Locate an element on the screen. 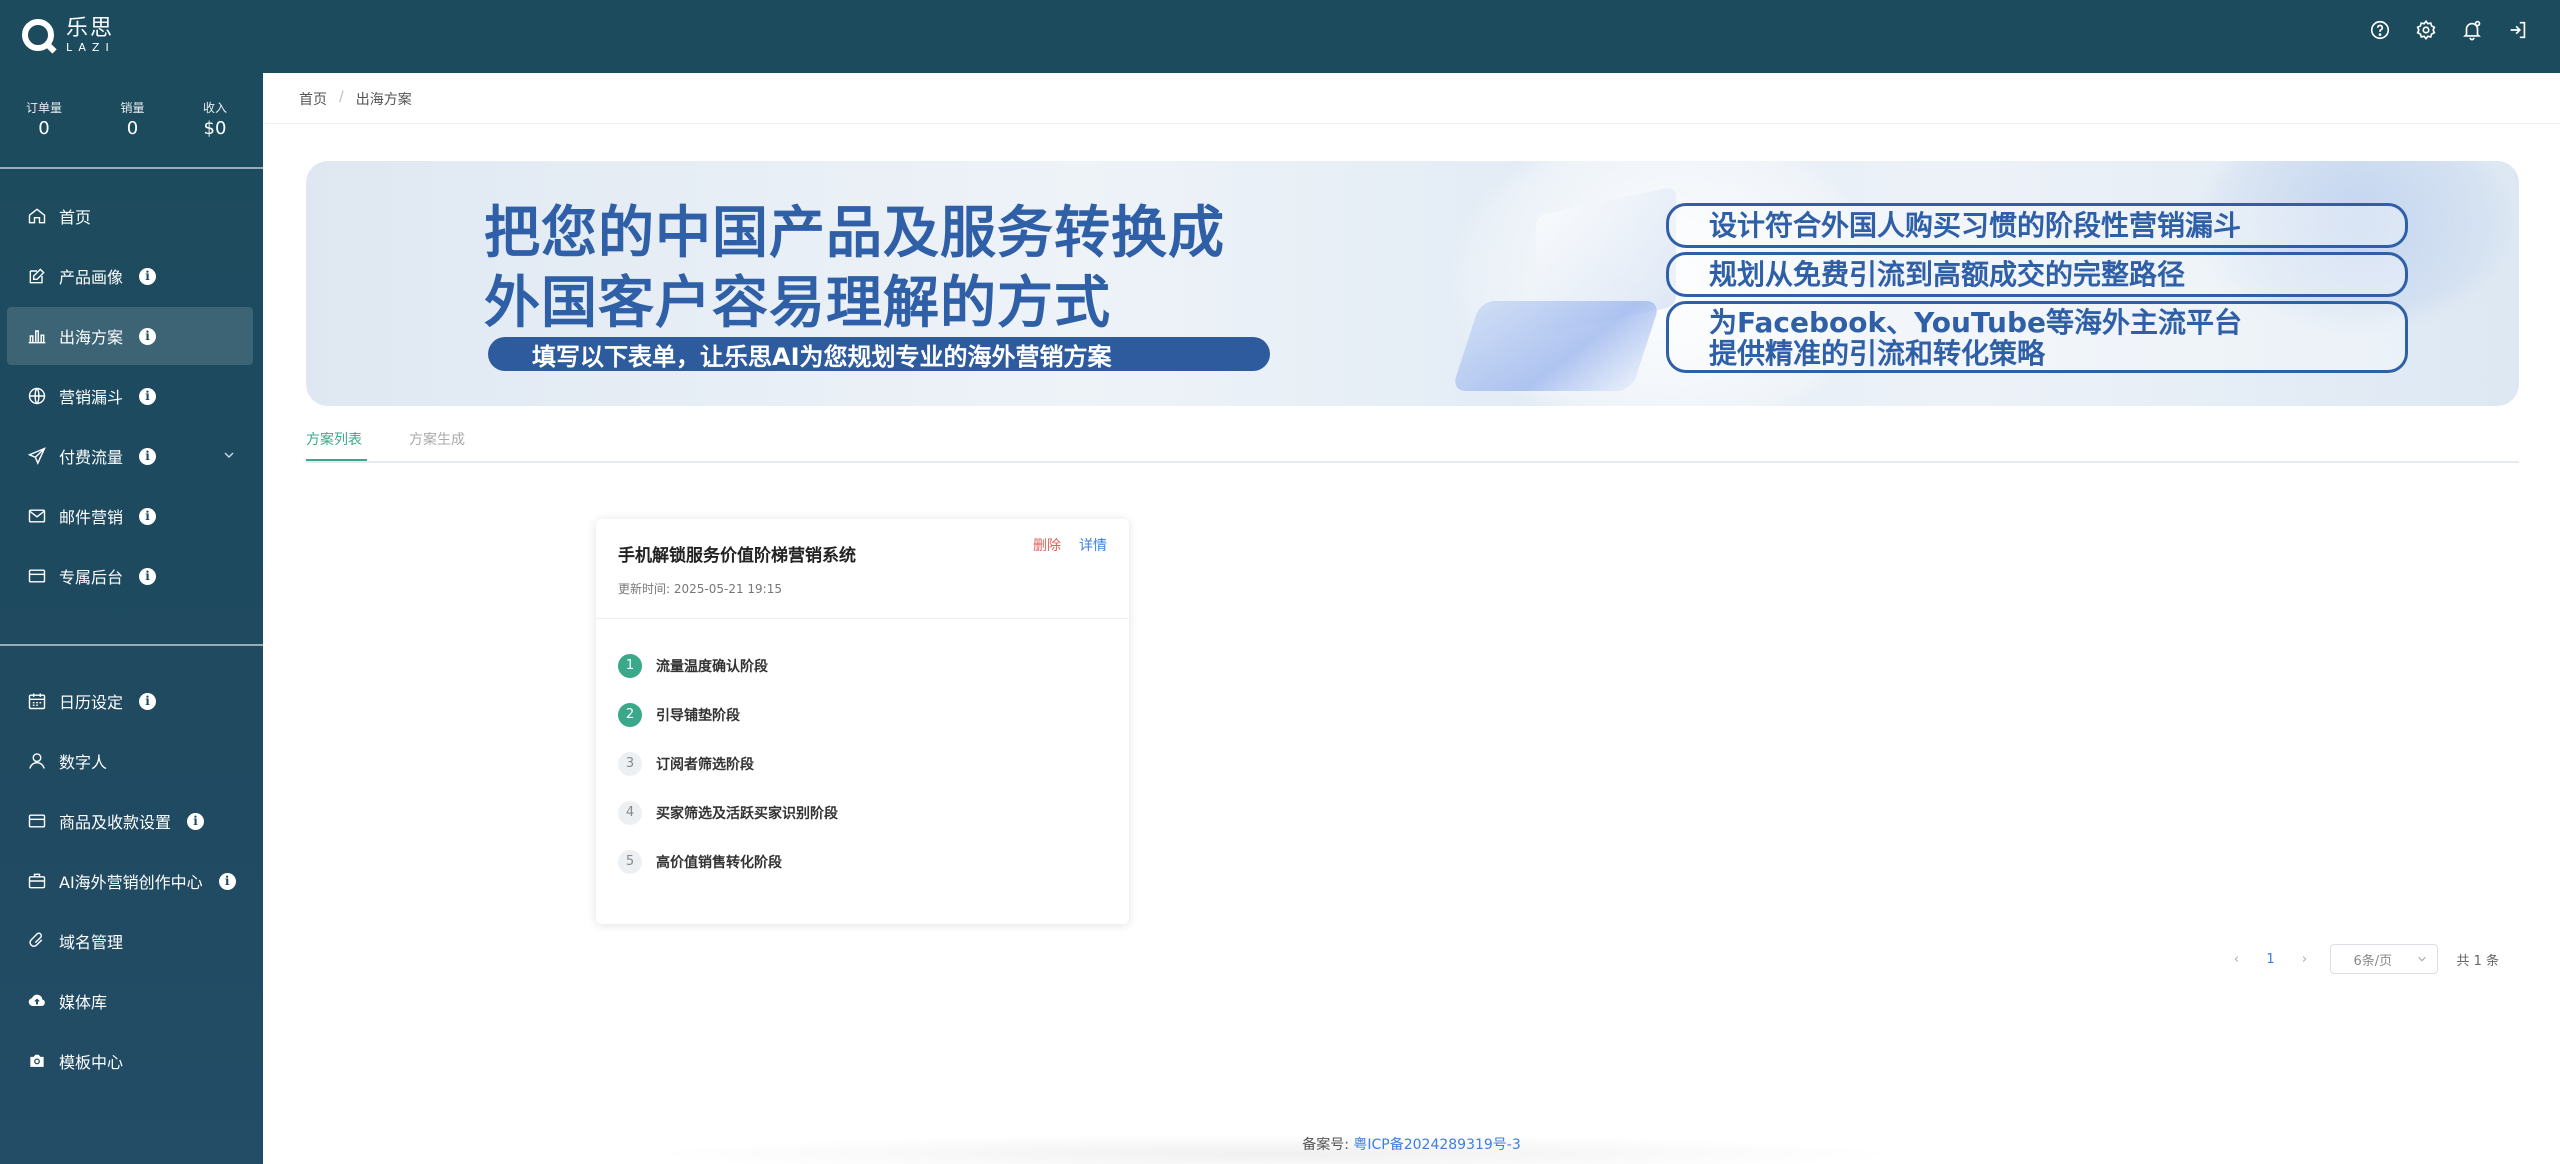 The width and height of the screenshot is (2560, 1164). banner-feature: 设计符合外国人购买习惯的阶段性营销漏斗 is located at coordinates (2037, 225).